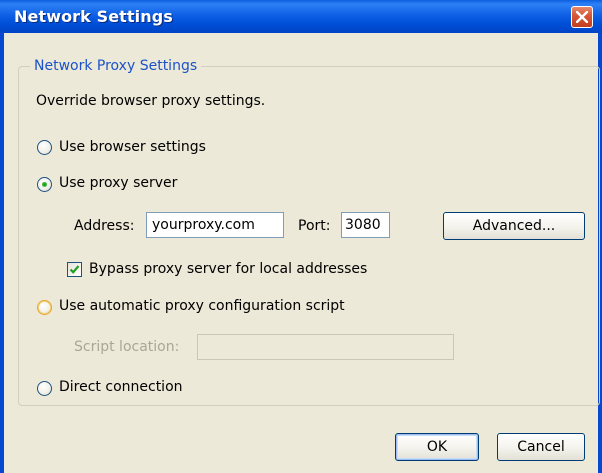  I want to click on address-input: yourproxy.com, so click(215, 225).